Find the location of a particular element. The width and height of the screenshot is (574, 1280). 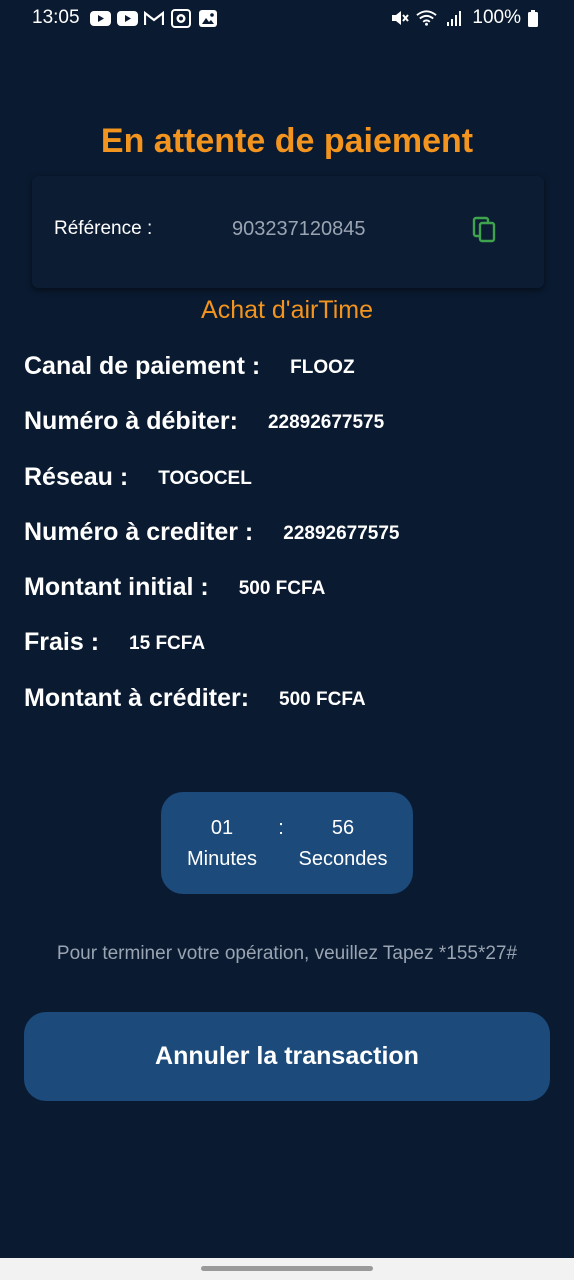

reference-card: Référence : 903237120845 is located at coordinates (288, 232).